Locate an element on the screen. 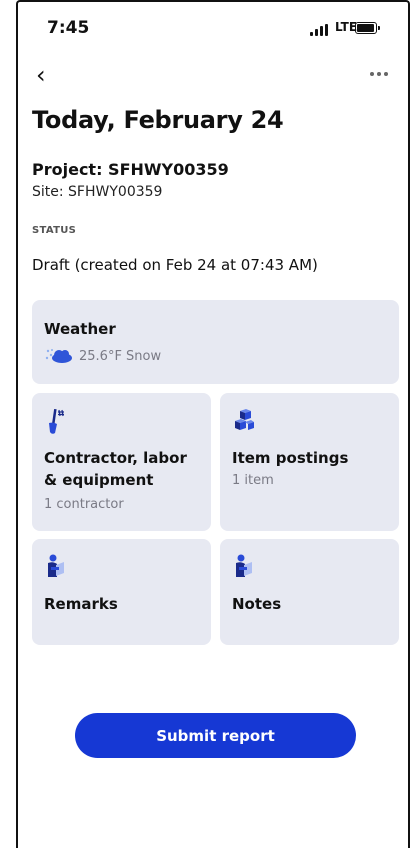 The height and width of the screenshot is (848, 410). status-time: 7:45 is located at coordinates (68, 28).